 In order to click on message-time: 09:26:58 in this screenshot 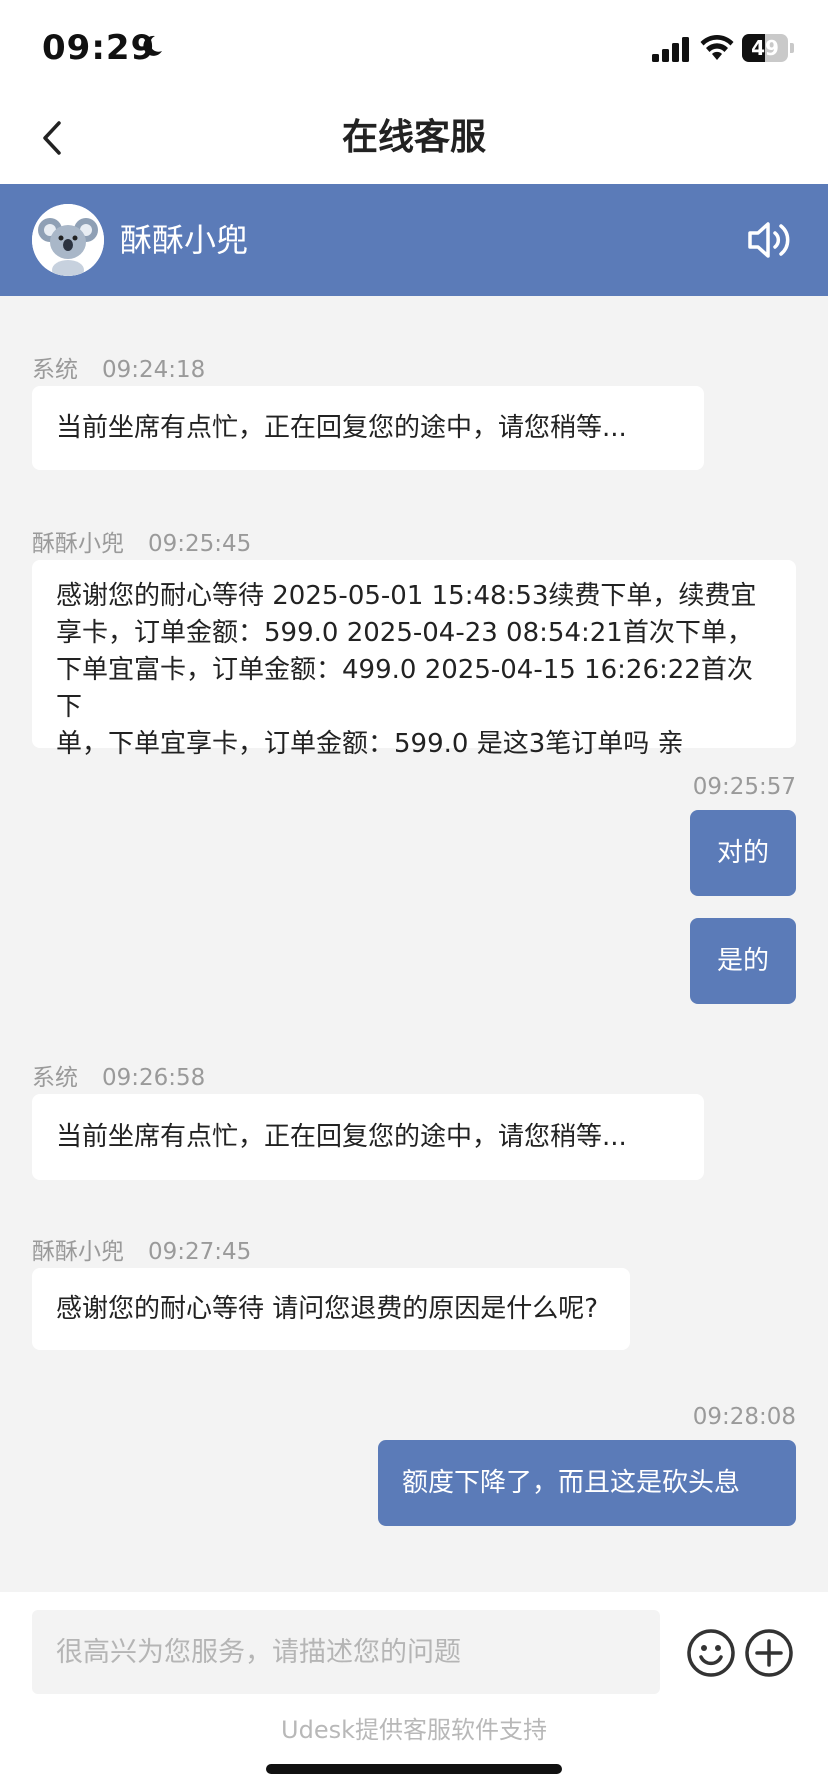, I will do `click(154, 1078)`.